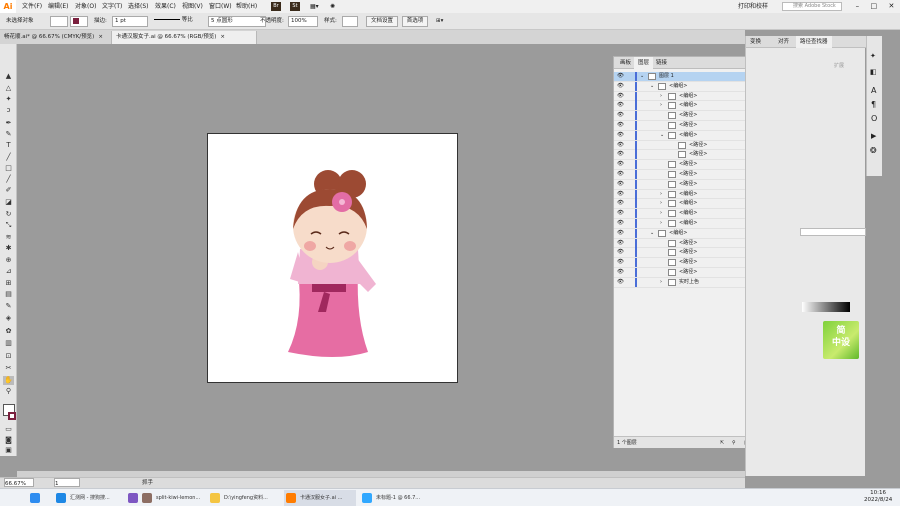  What do you see at coordinates (415, 21) in the screenshot?
I see `preferences-button: 首选项` at bounding box center [415, 21].